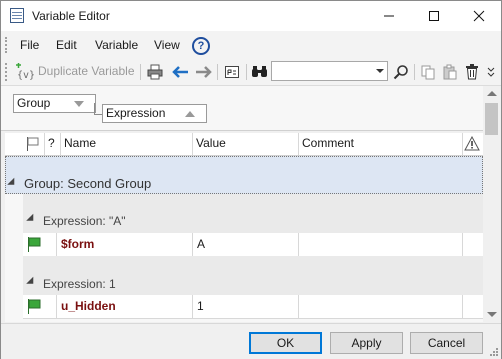 The height and width of the screenshot is (359, 502). What do you see at coordinates (246, 306) in the screenshot?
I see `variable-value-cell: 1` at bounding box center [246, 306].